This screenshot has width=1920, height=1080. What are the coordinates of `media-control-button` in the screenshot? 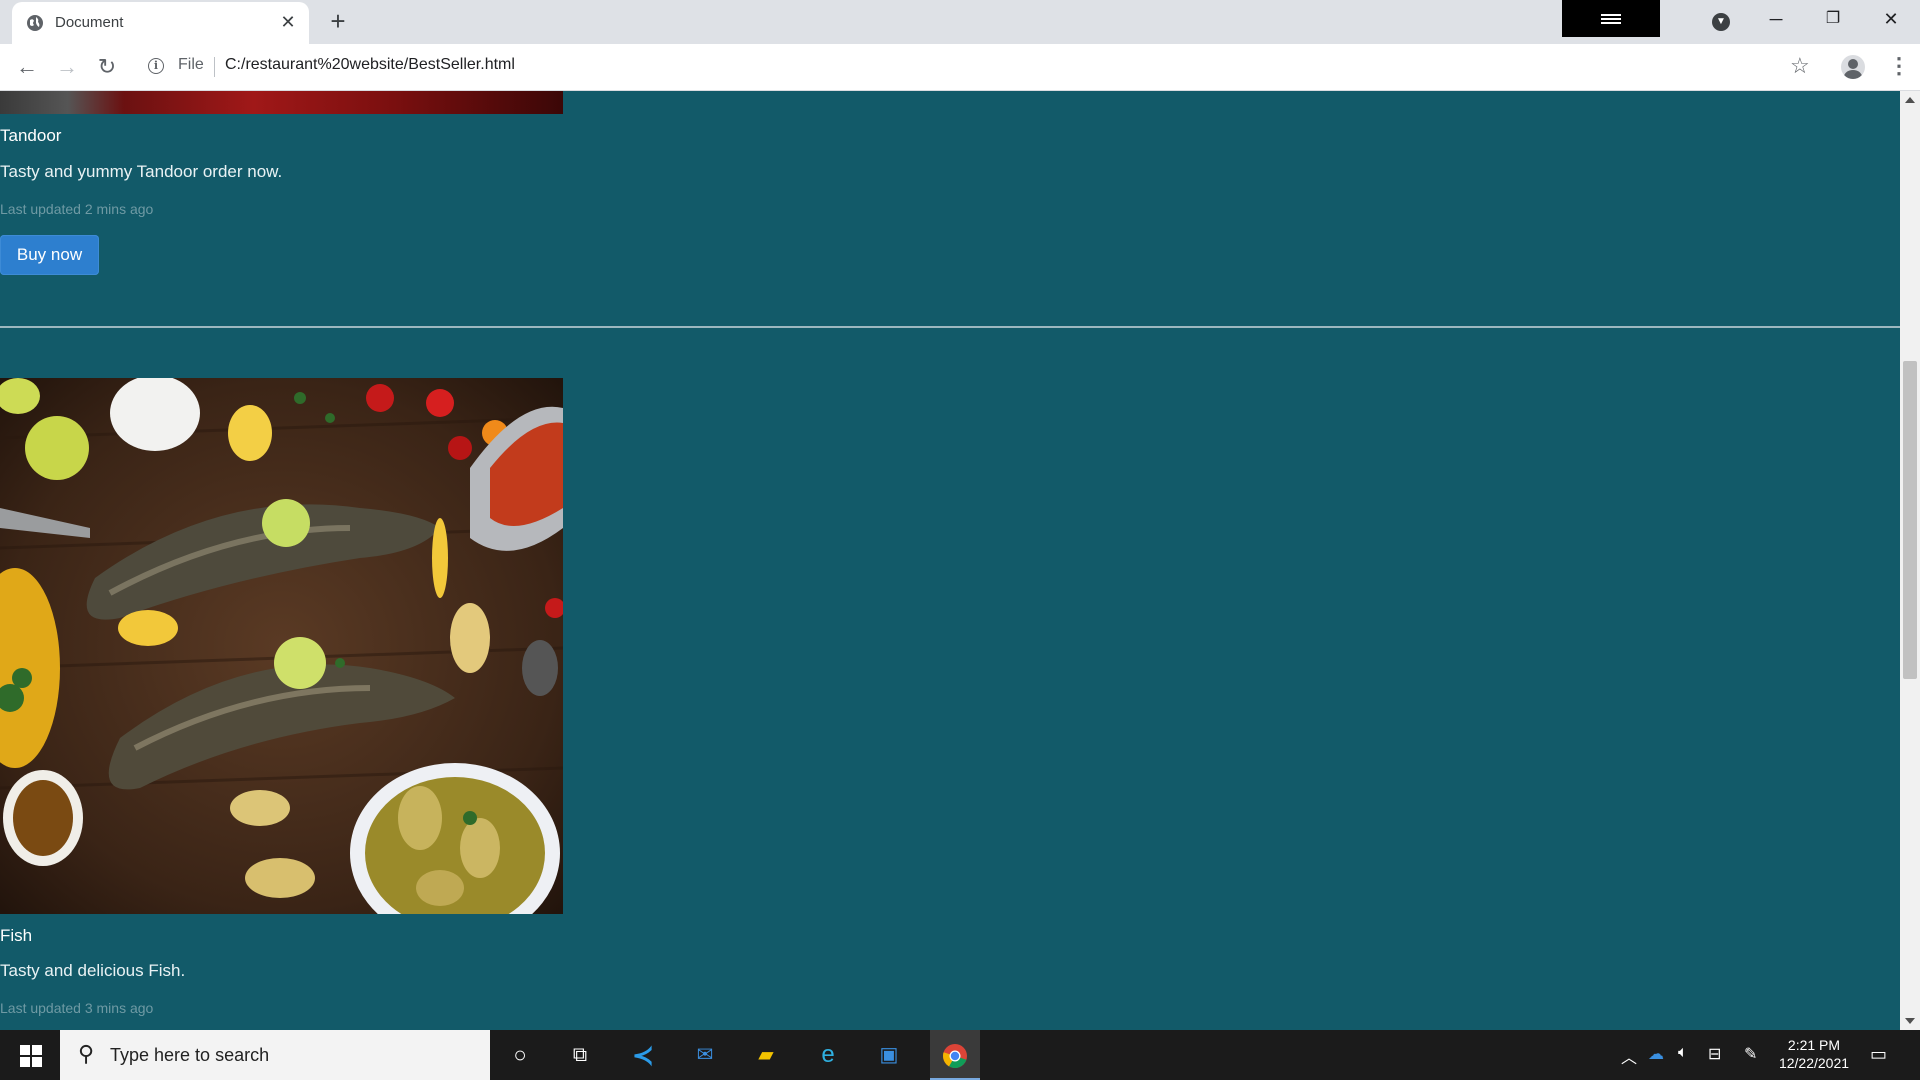 It's located at (1611, 18).